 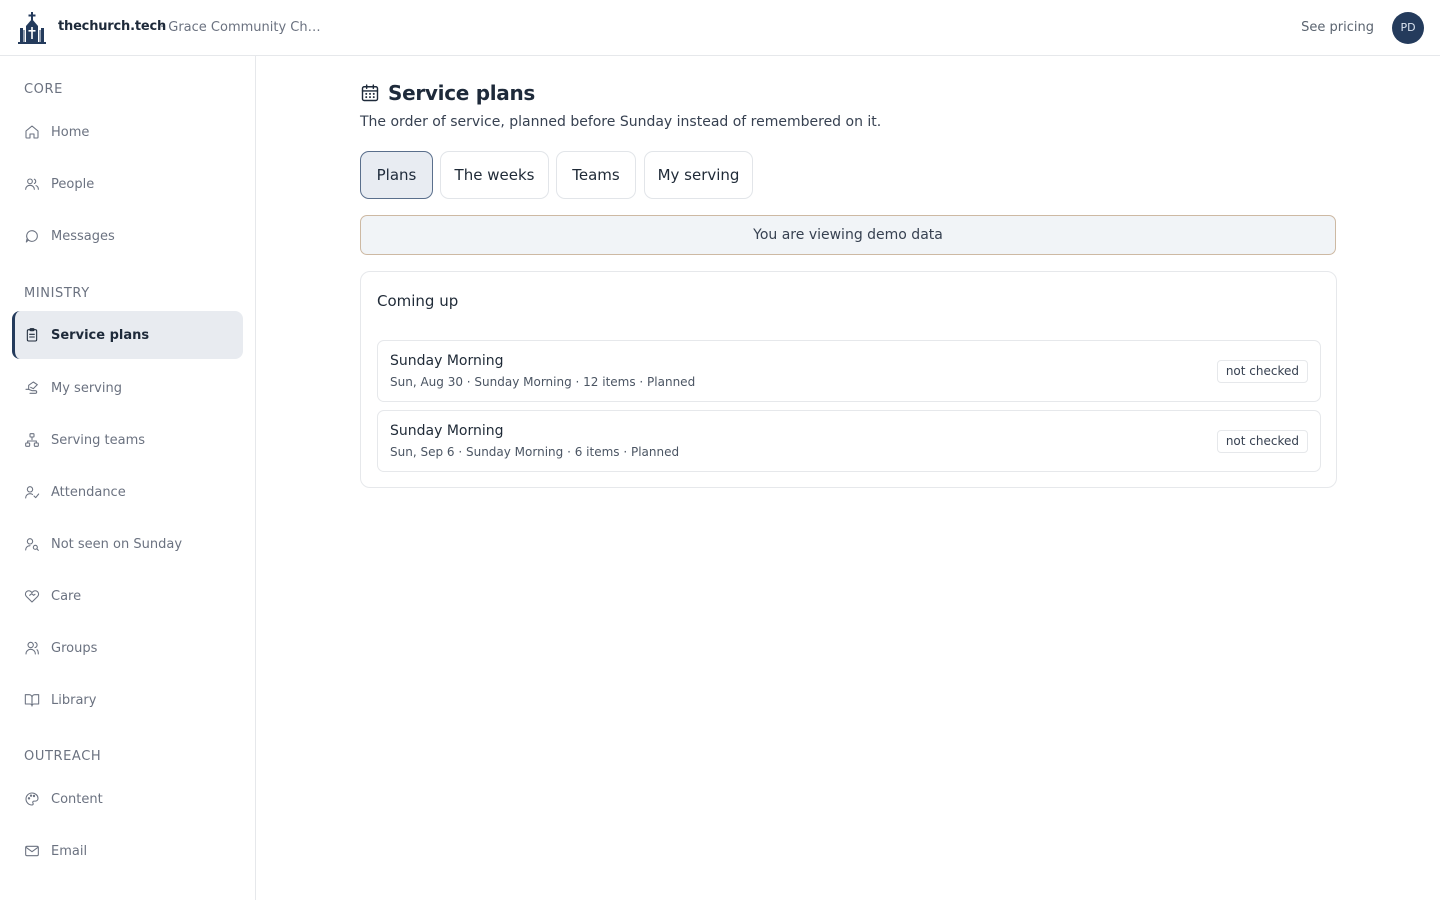 What do you see at coordinates (98, 440) in the screenshot?
I see `sidebar-item-label: Serving teams` at bounding box center [98, 440].